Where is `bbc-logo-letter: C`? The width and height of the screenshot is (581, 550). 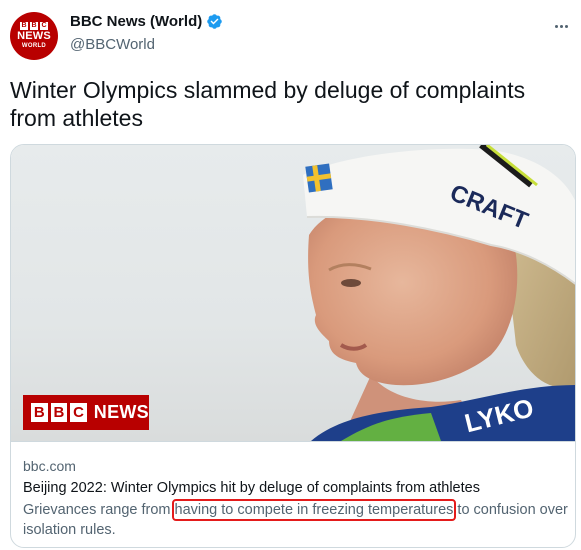
bbc-logo-letter: C is located at coordinates (78, 412).